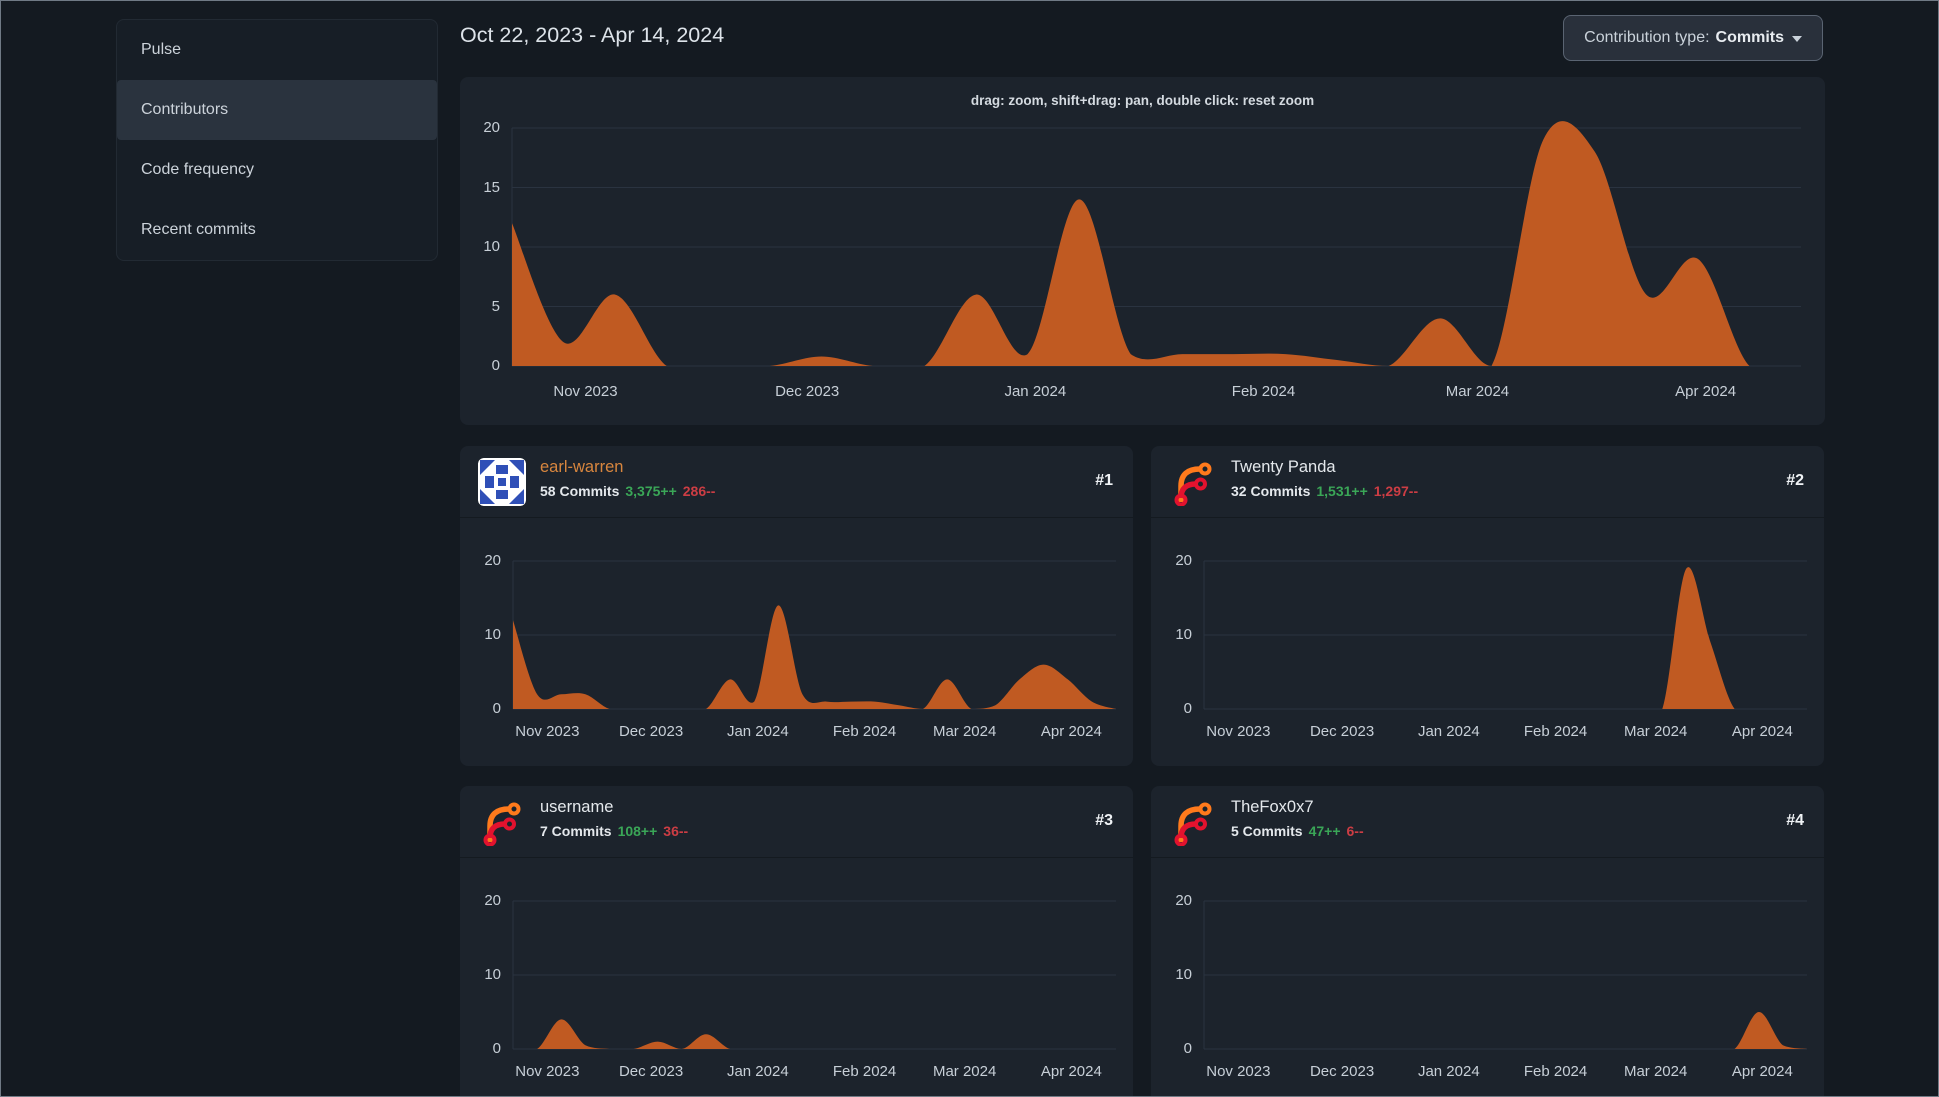 The height and width of the screenshot is (1097, 1939). What do you see at coordinates (651, 491) in the screenshot?
I see `additions-count: 3,375++` at bounding box center [651, 491].